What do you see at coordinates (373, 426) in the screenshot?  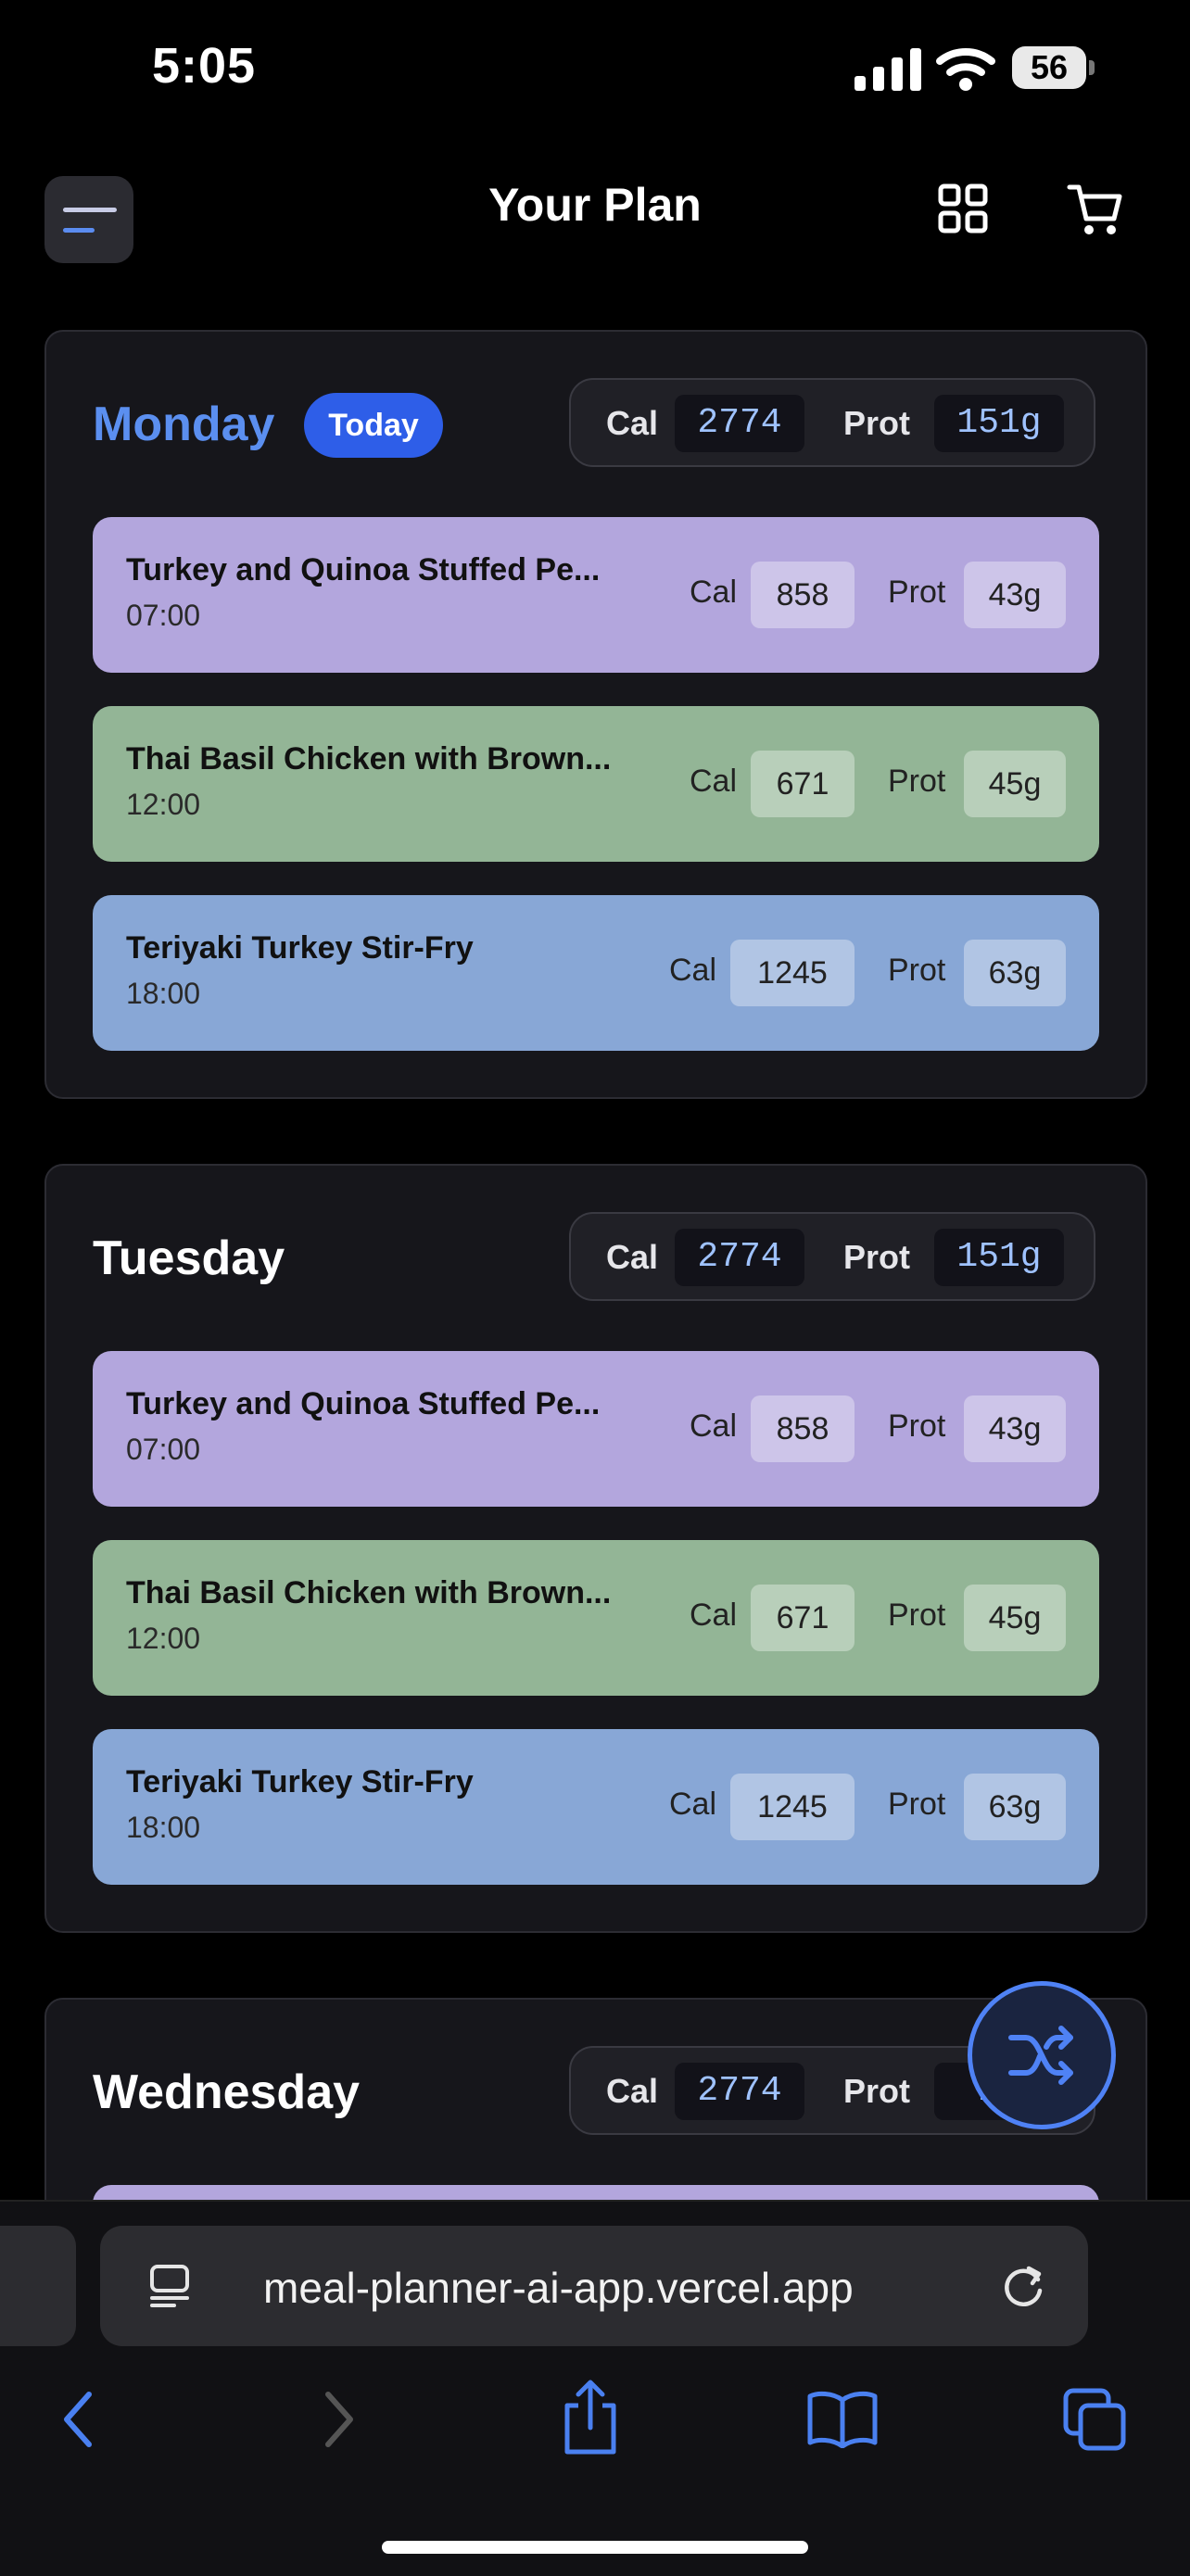 I see `today-badge: Today` at bounding box center [373, 426].